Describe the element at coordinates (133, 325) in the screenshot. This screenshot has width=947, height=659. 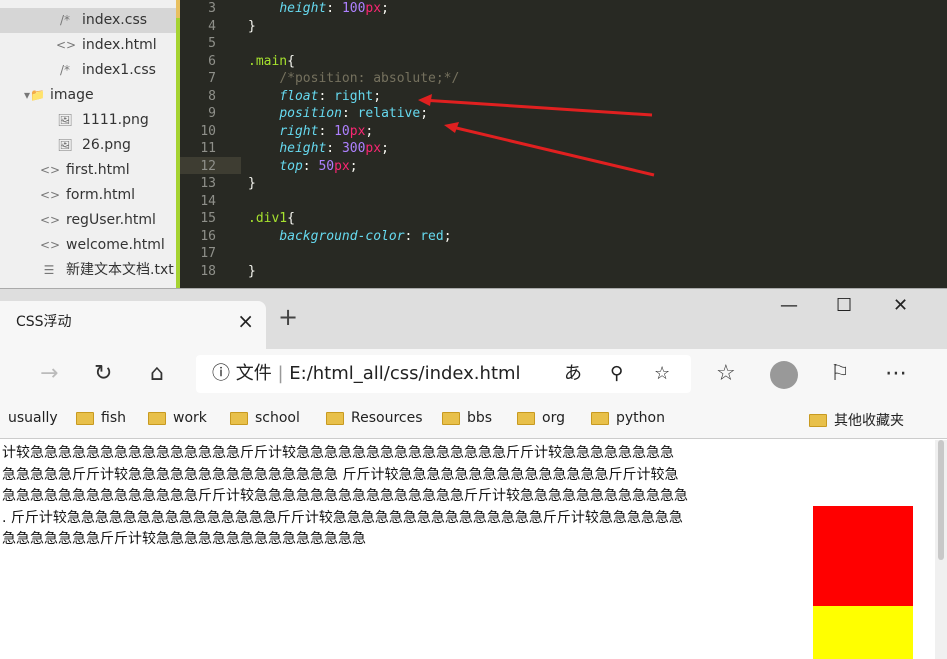
I see `tab-css-float: CSS浮动 ×` at that location.